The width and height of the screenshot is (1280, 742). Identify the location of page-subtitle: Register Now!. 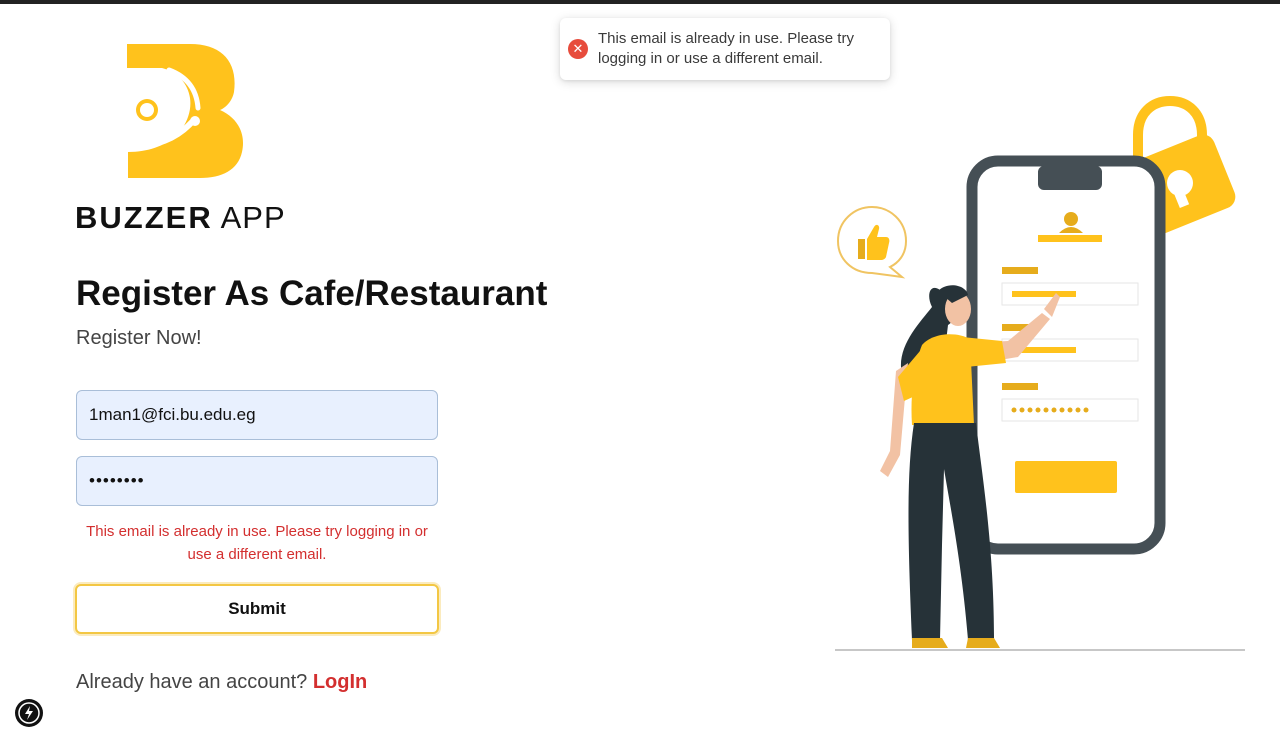
(139, 338).